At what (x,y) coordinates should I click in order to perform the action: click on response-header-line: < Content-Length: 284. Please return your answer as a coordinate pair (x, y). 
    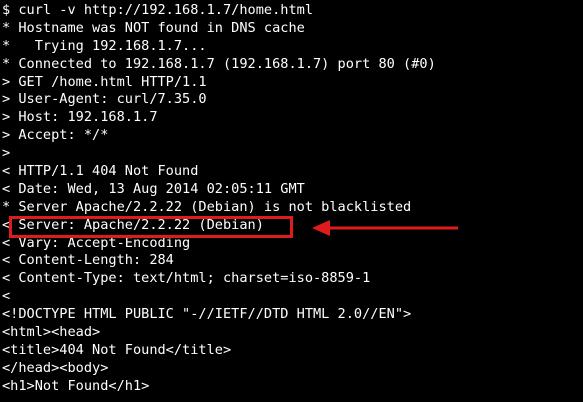
    Looking at the image, I should click on (88, 260).